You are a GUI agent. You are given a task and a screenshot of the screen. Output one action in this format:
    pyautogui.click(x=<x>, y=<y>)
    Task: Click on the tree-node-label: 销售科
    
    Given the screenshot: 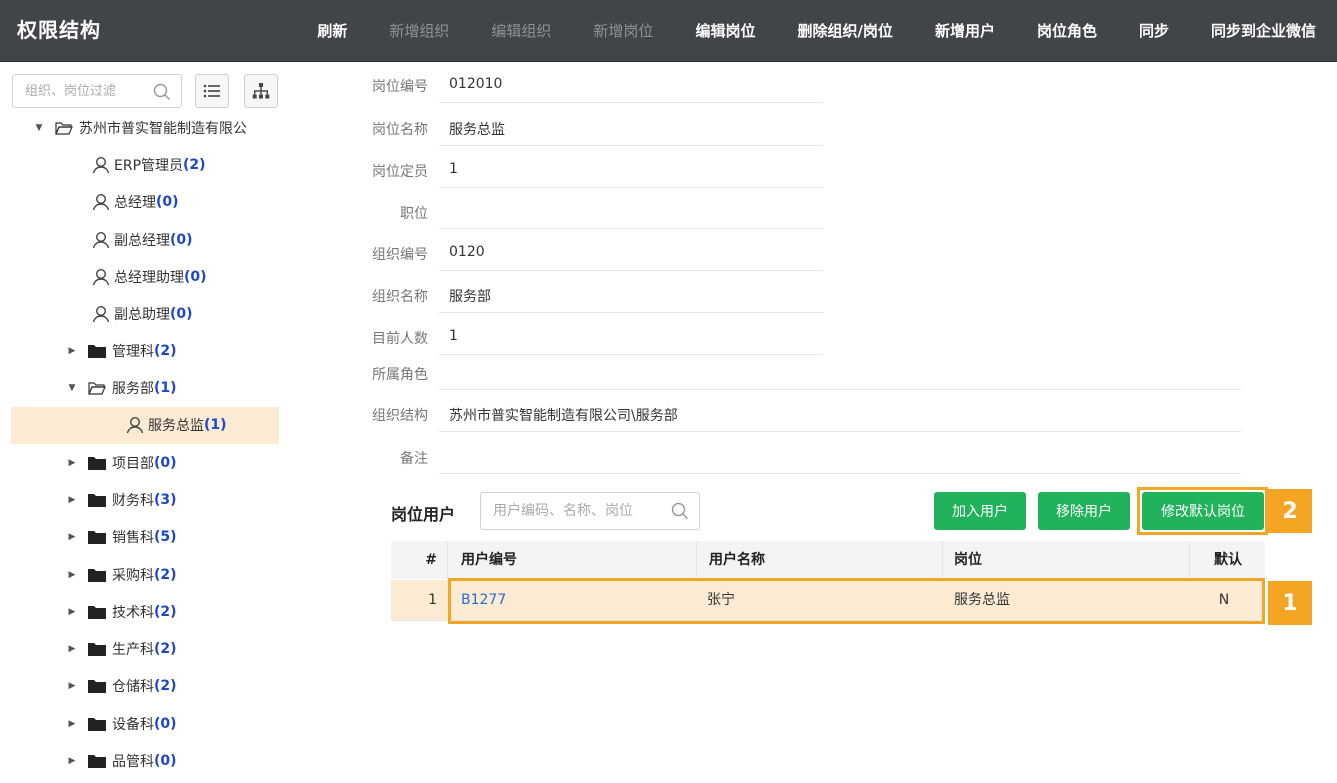 What is the action you would take?
    pyautogui.click(x=133, y=538)
    